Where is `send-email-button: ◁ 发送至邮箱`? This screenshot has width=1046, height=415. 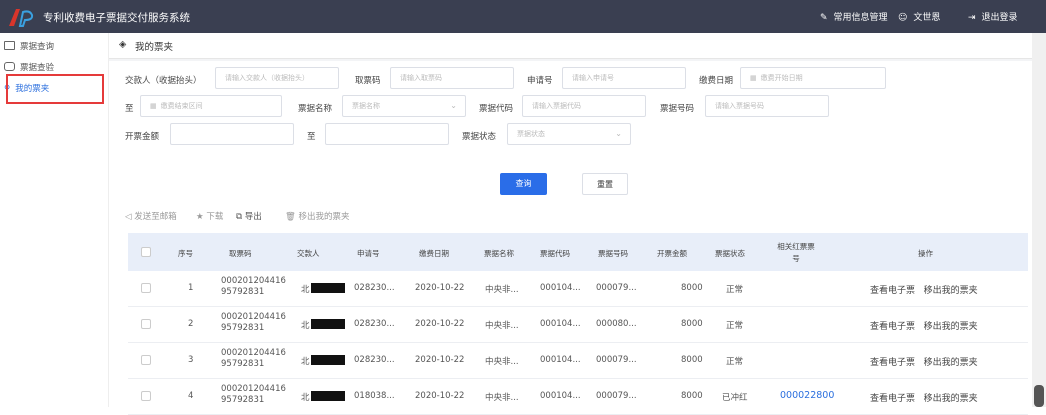 send-email-button: ◁ 发送至邮箱 is located at coordinates (151, 216).